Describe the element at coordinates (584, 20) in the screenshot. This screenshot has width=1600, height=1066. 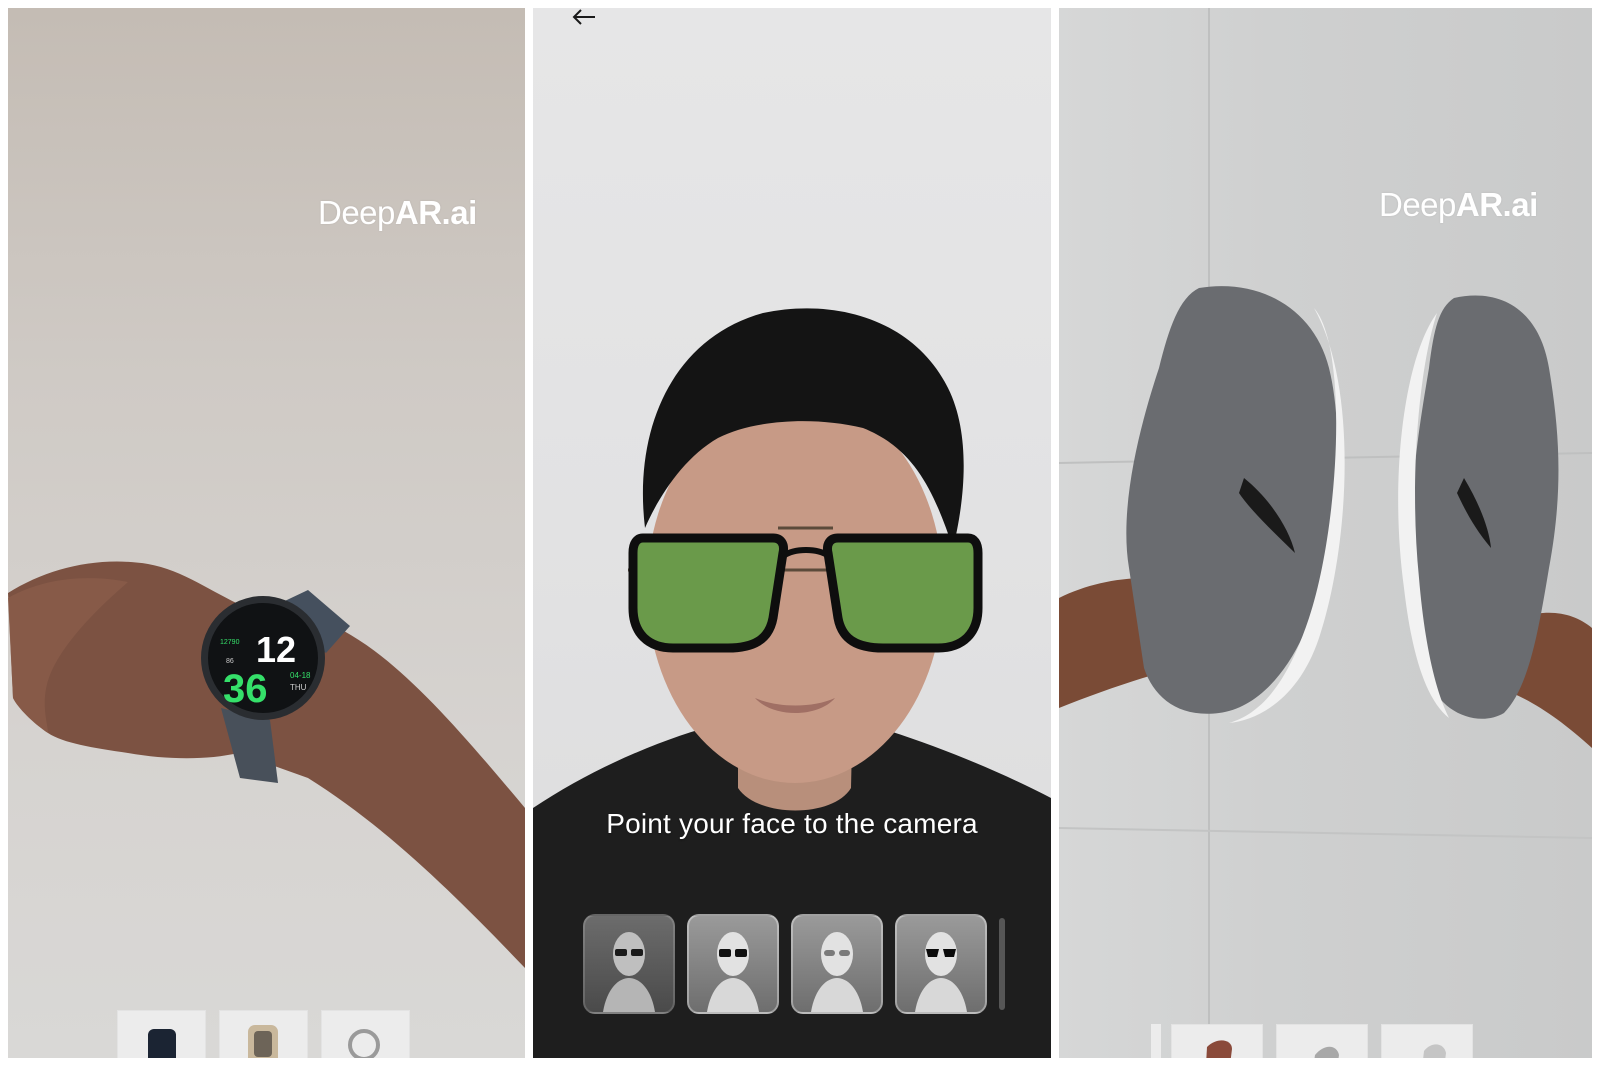
I see `back-arrow-icon` at that location.